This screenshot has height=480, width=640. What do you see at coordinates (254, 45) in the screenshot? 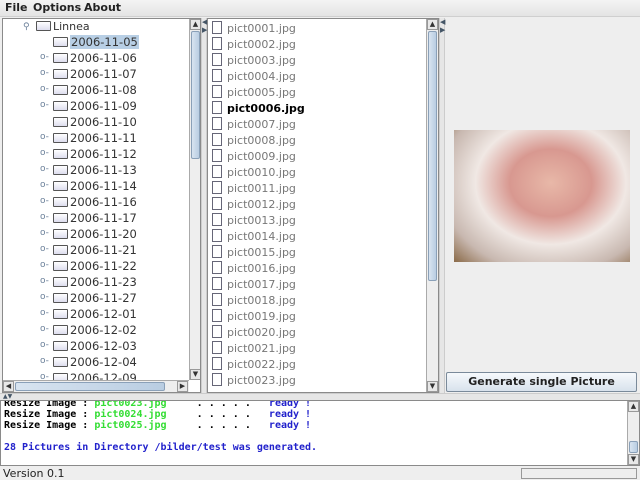
I see `file-list-item: pict0002.jpg` at bounding box center [254, 45].